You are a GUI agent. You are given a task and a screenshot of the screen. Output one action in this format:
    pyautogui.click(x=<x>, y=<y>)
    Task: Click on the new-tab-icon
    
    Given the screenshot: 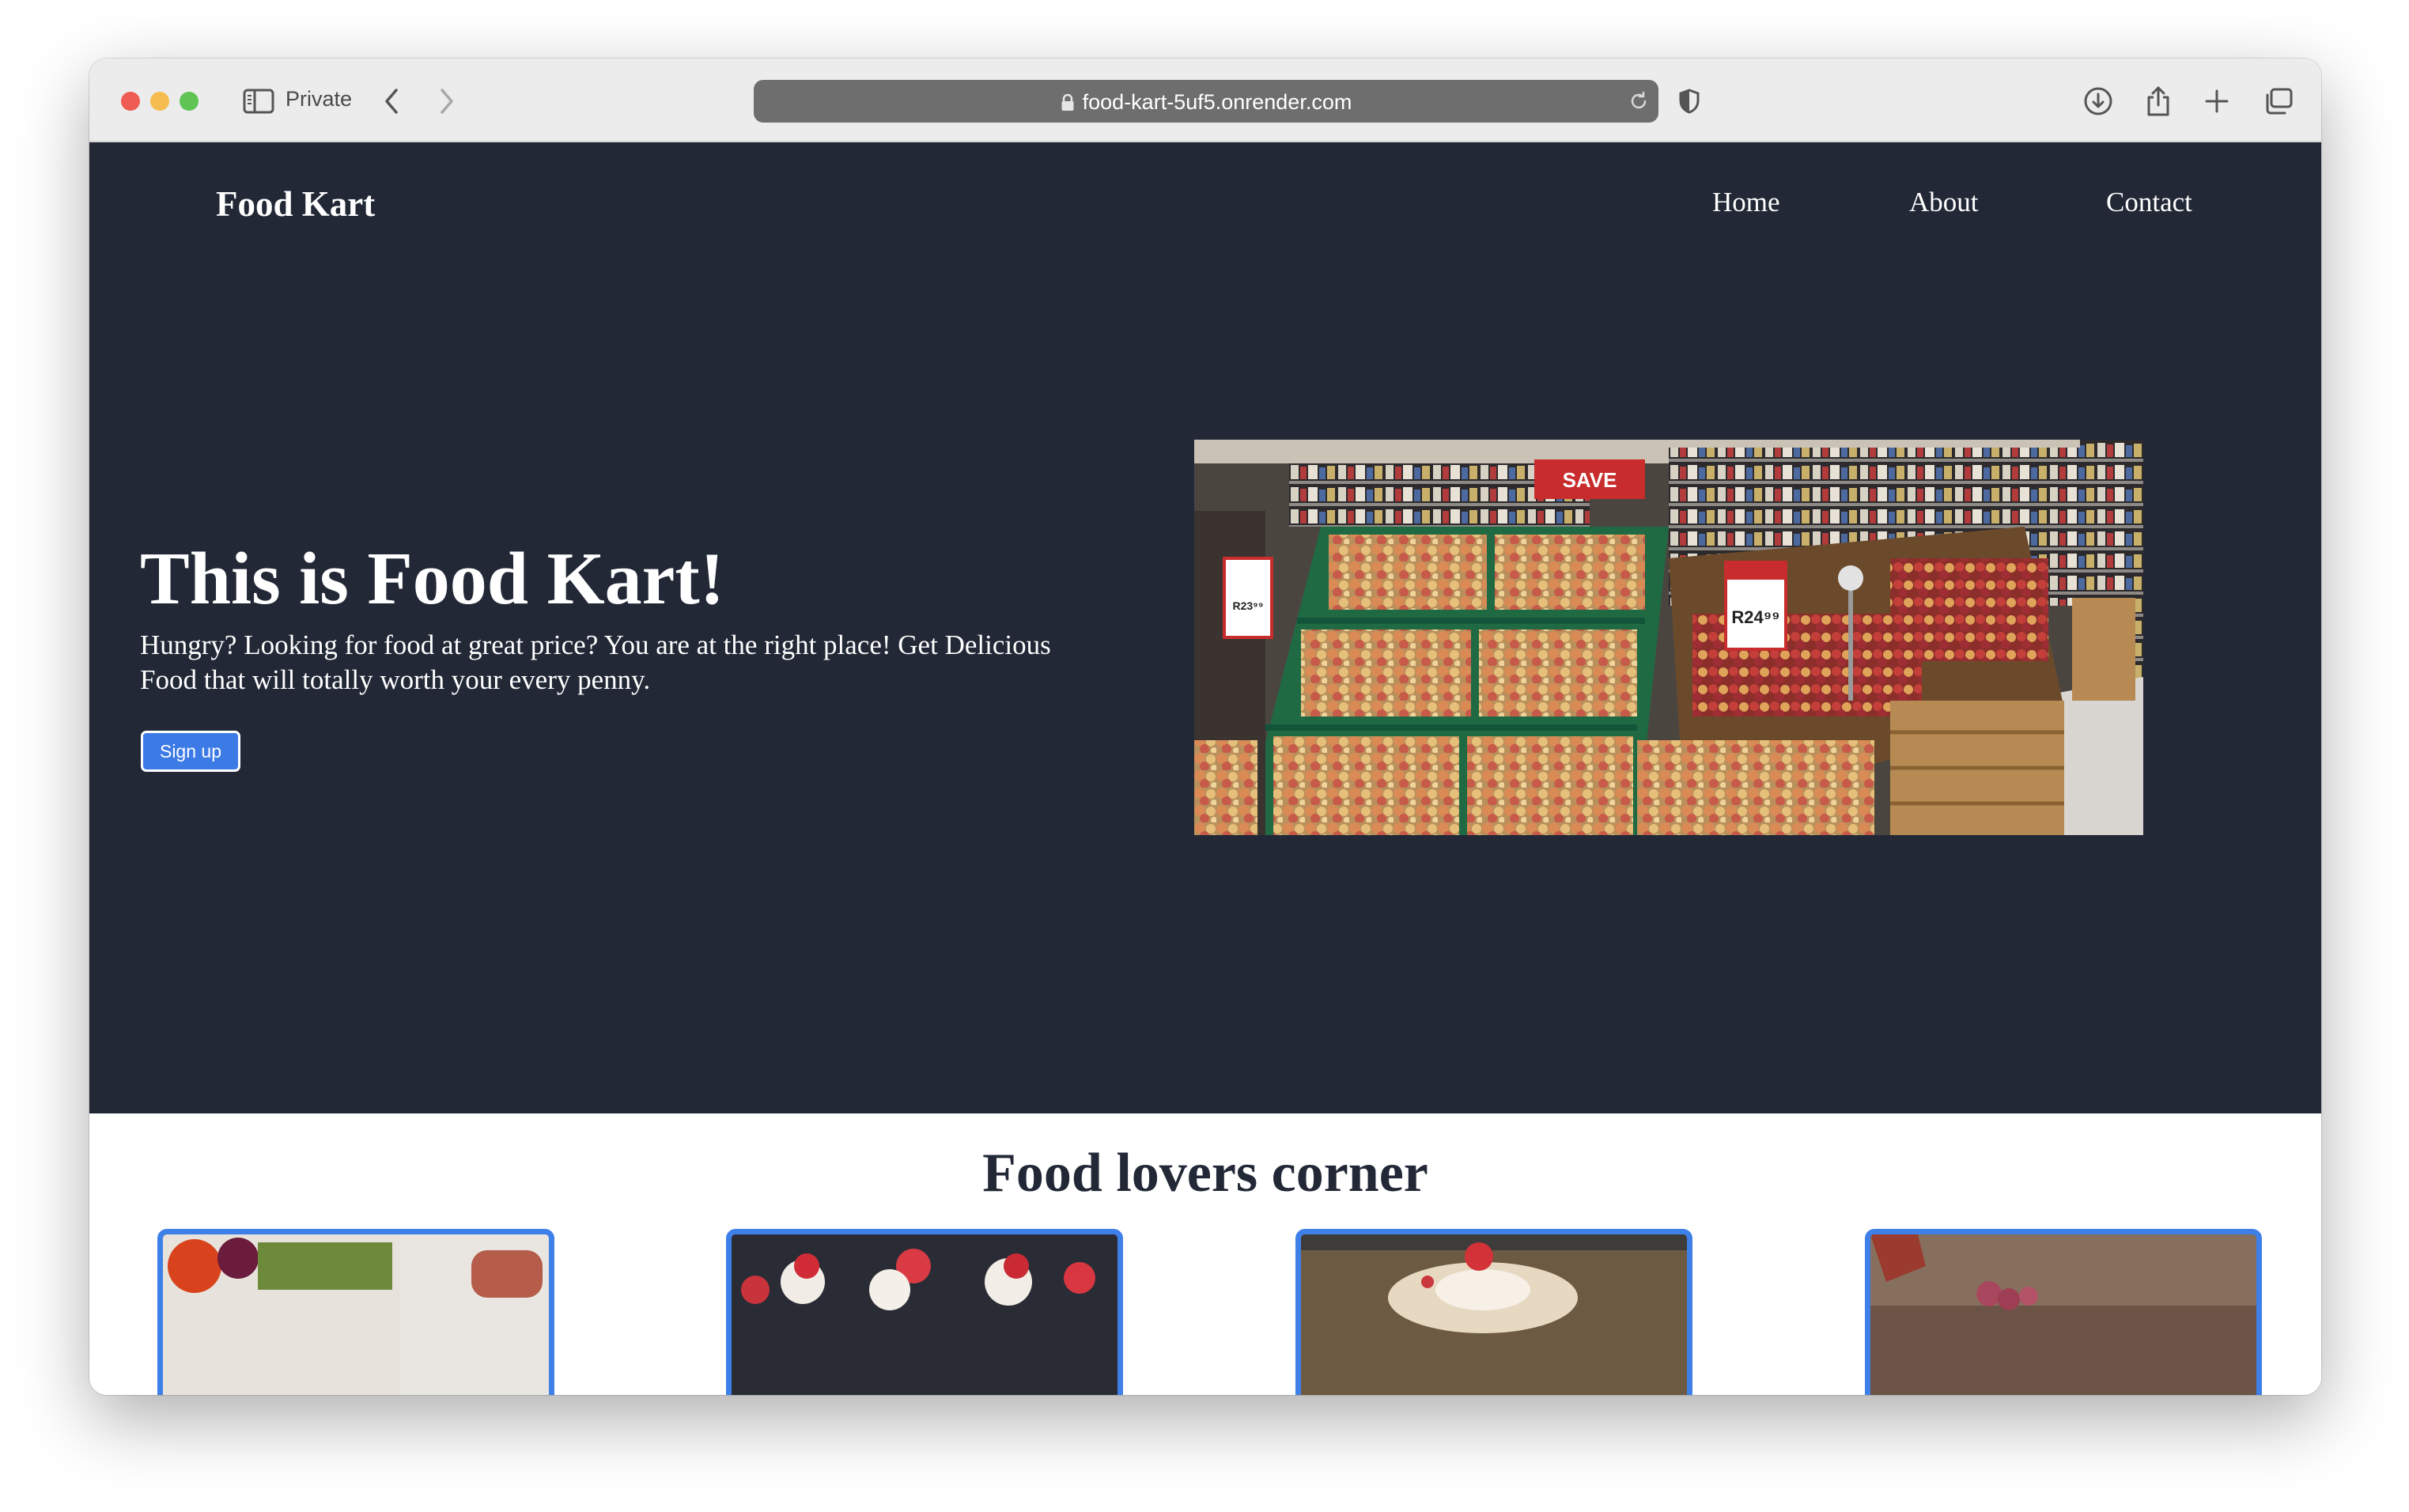 What is the action you would take?
    pyautogui.click(x=2217, y=101)
    